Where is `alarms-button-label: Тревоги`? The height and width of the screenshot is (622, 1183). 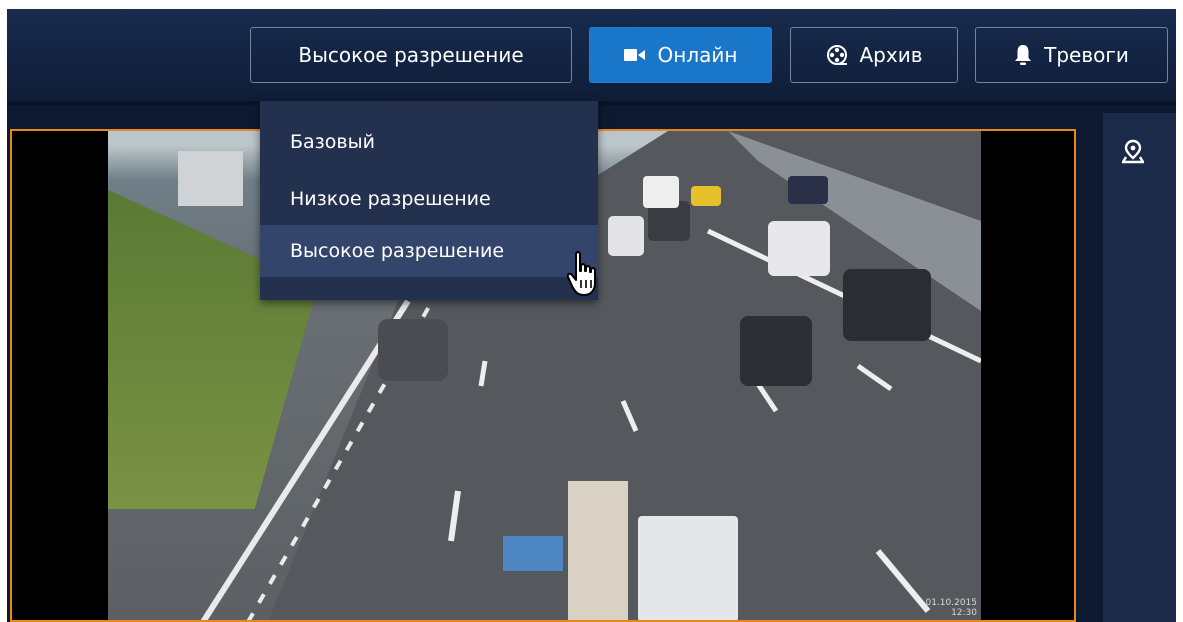
alarms-button-label: Тревоги is located at coordinates (1086, 55).